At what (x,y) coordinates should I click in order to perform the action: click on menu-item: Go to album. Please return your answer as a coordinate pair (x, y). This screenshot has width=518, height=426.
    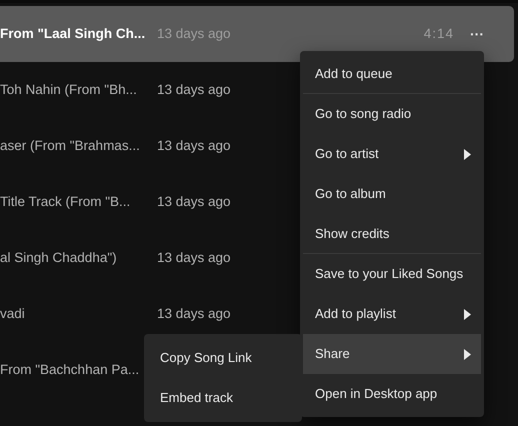
    Looking at the image, I should click on (392, 194).